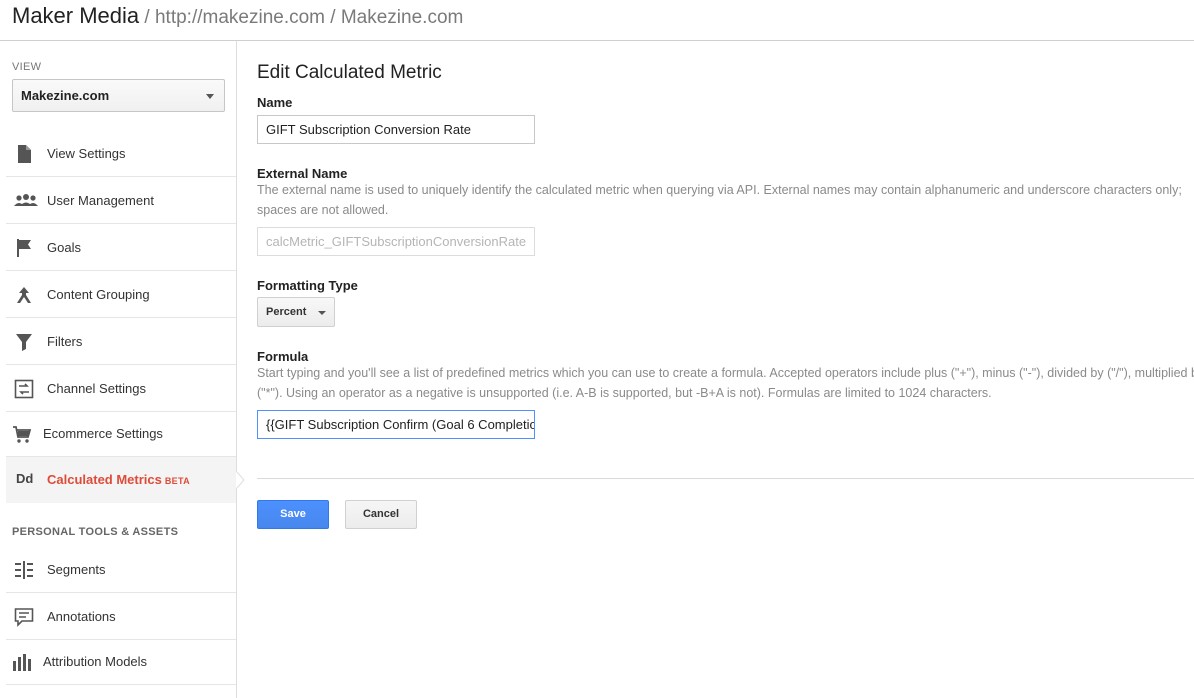 The image size is (1194, 698). What do you see at coordinates (27, 67) in the screenshot?
I see `view-label: VIEW` at bounding box center [27, 67].